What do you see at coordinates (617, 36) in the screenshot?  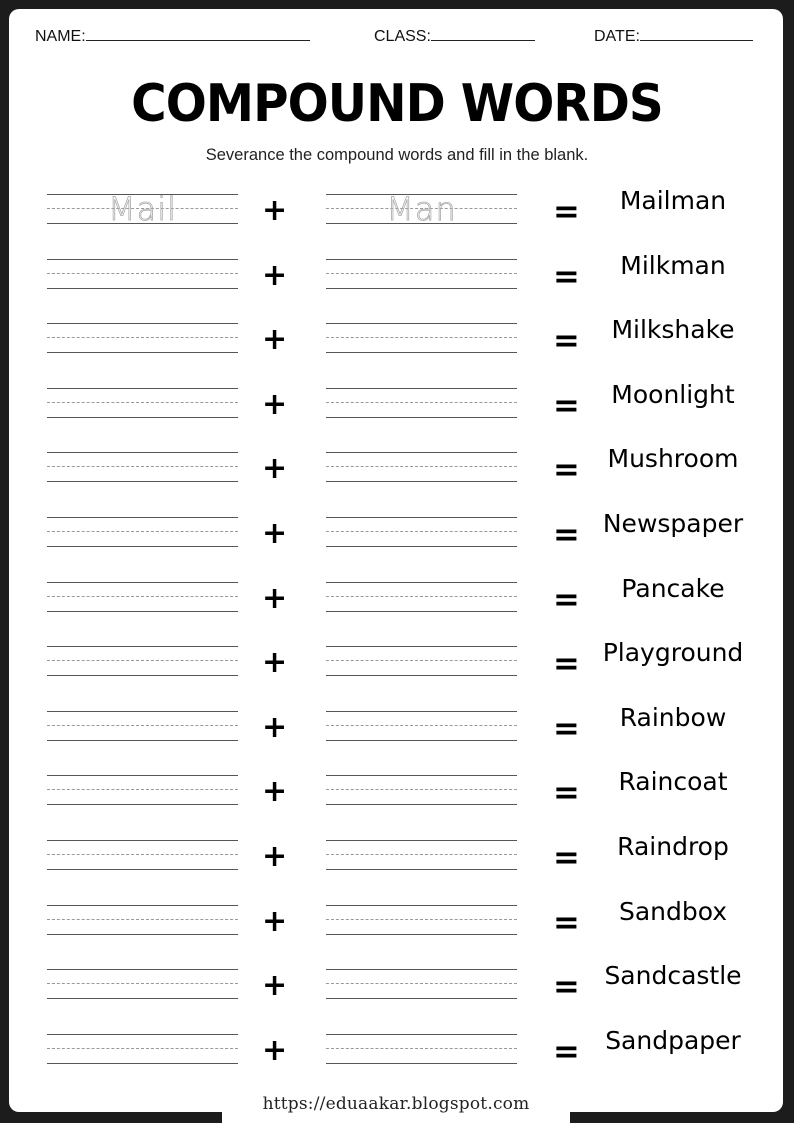 I see `date-label: DATE:` at bounding box center [617, 36].